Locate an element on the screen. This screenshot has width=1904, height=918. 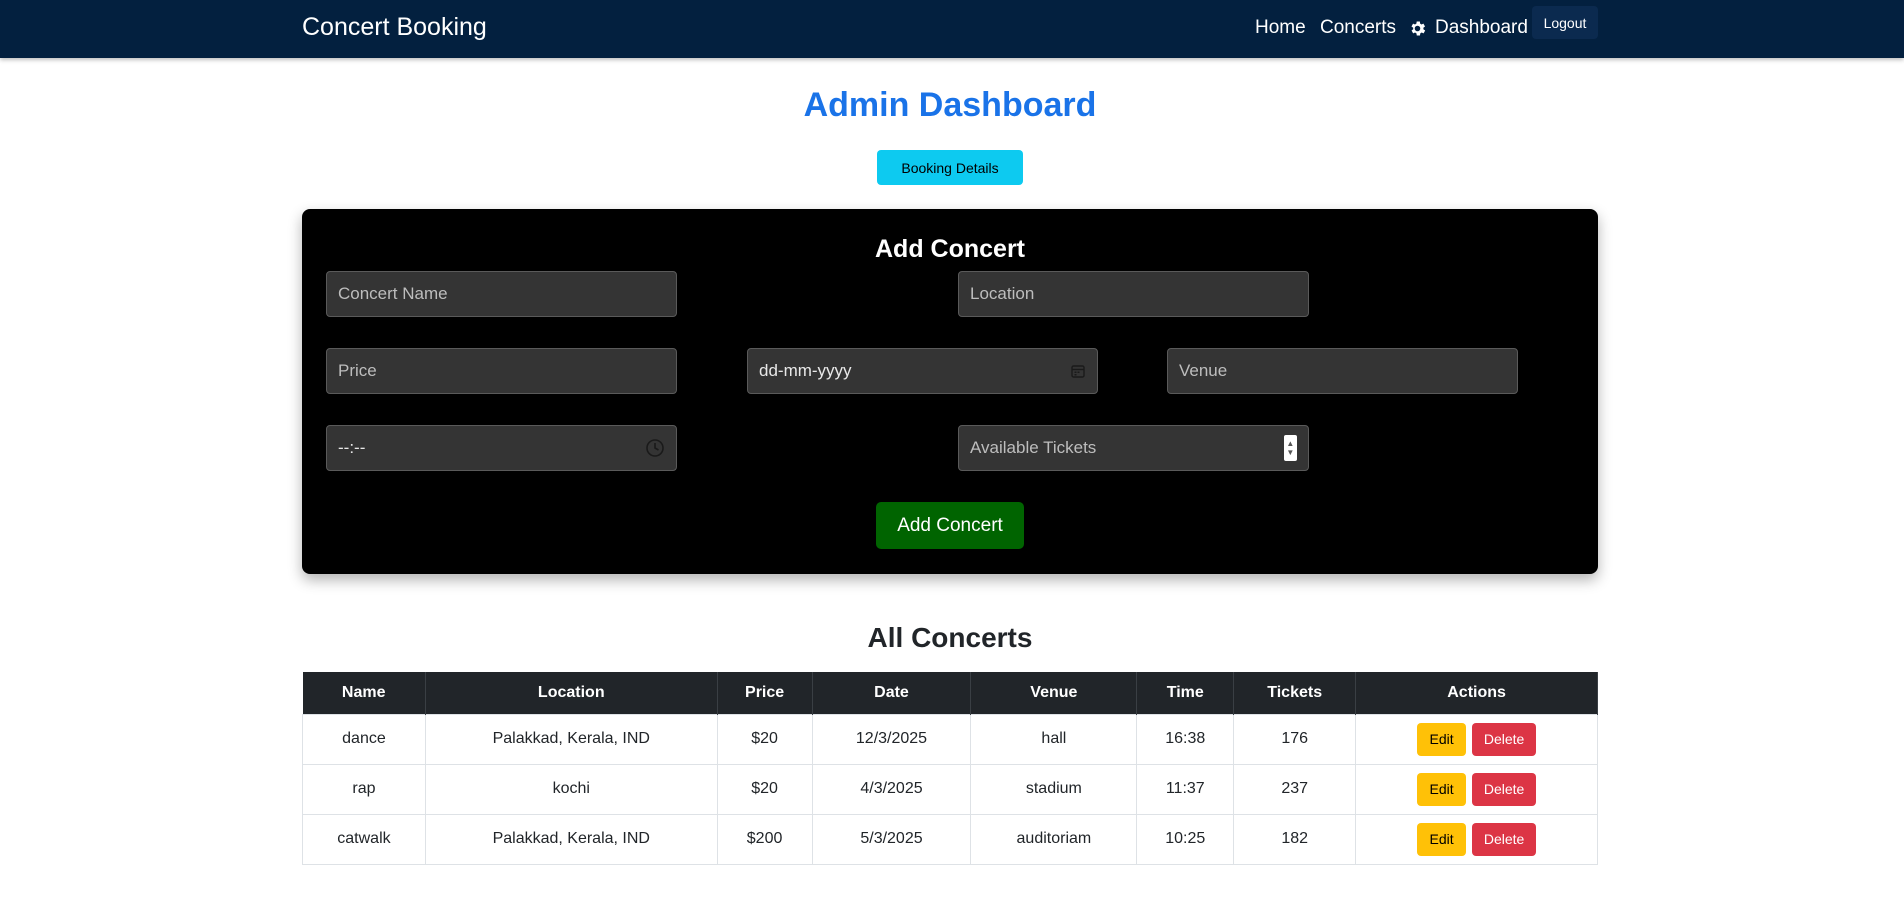
logout-button: Logout is located at coordinates (1565, 22).